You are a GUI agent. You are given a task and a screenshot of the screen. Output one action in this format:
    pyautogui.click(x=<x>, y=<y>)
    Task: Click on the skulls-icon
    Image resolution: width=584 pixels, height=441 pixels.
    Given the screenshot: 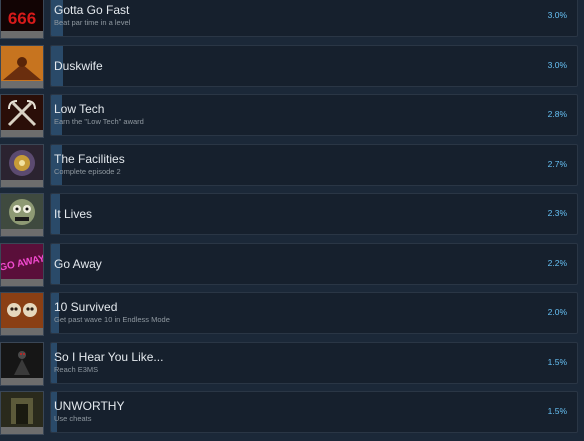 What is the action you would take?
    pyautogui.click(x=22, y=314)
    